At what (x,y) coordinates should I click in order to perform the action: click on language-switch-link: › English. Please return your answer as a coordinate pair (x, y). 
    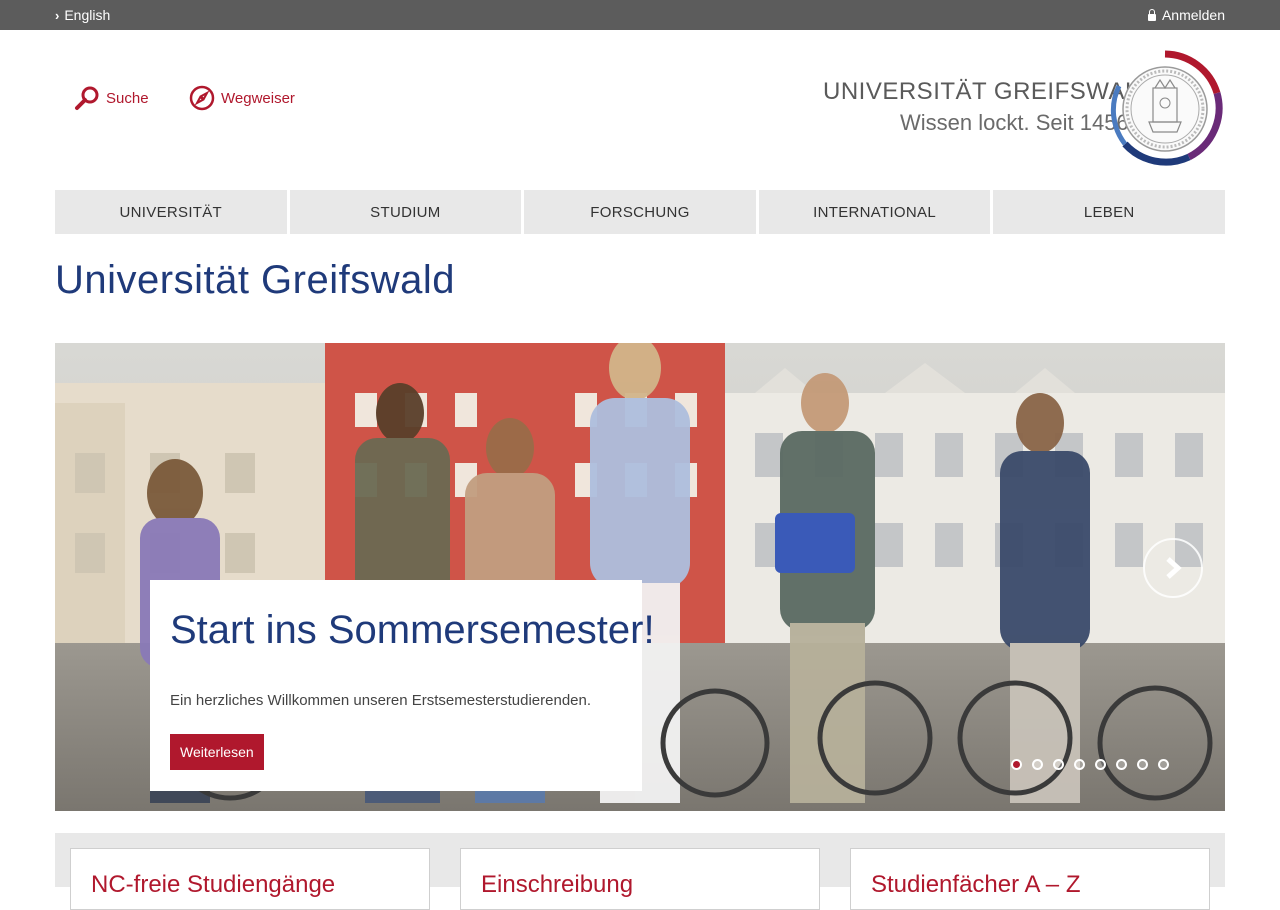
    Looking at the image, I should click on (82, 15).